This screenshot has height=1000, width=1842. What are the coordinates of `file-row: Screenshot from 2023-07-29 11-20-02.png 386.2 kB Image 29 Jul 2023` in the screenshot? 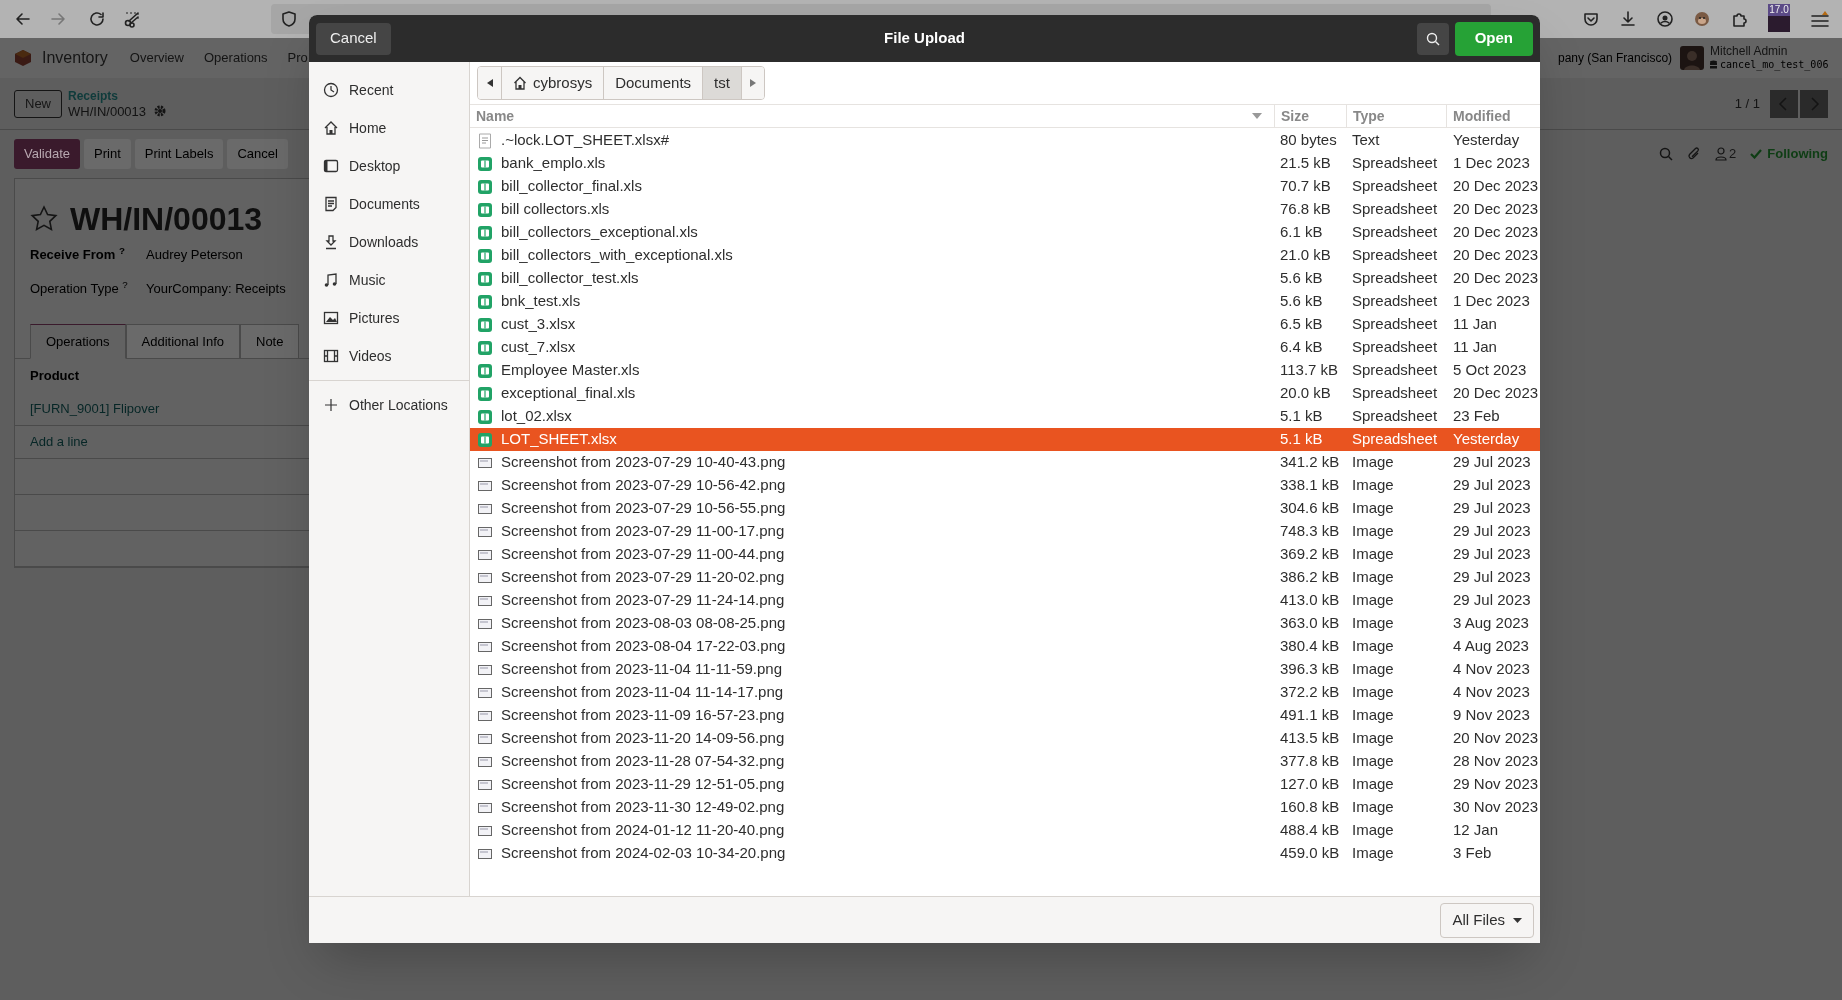 It's located at (1005, 577).